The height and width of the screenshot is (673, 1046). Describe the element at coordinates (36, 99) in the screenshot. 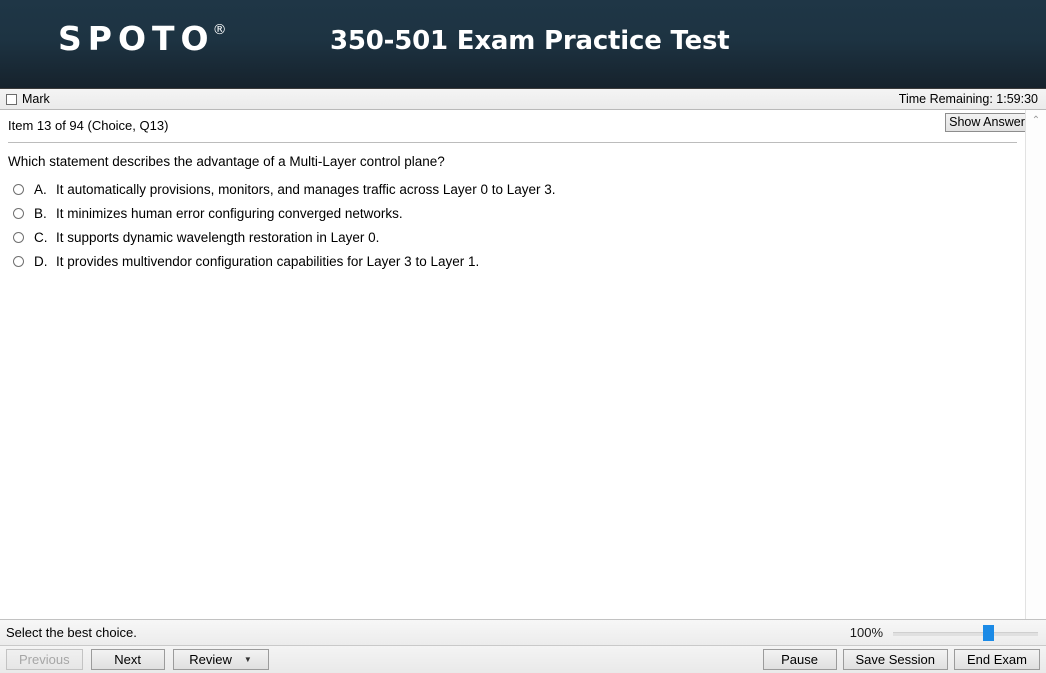

I see `mark-label: Mark` at that location.